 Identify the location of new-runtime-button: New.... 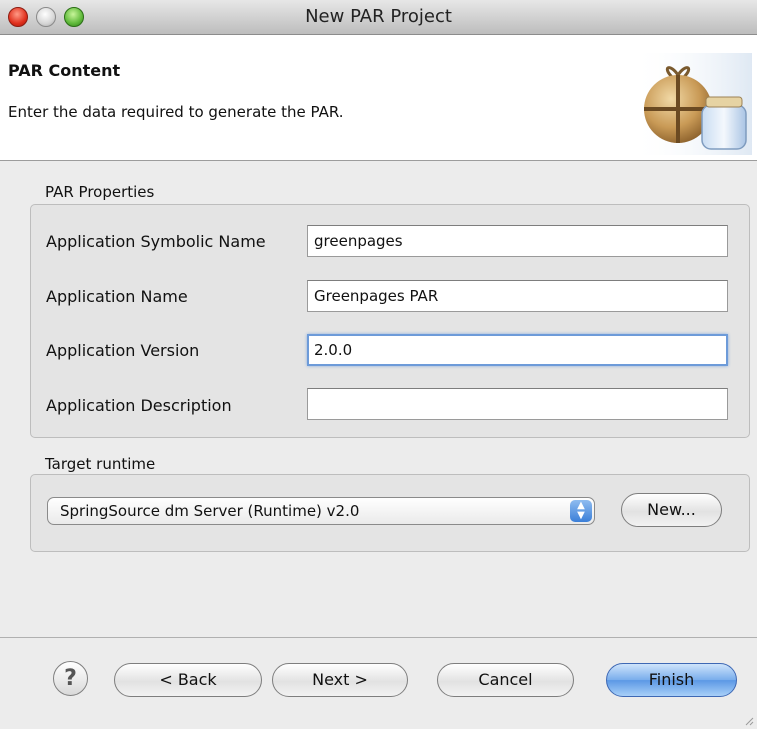
(671, 510).